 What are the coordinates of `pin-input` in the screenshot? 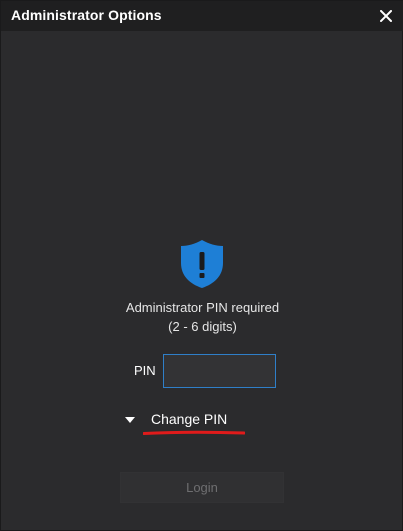 It's located at (219, 371).